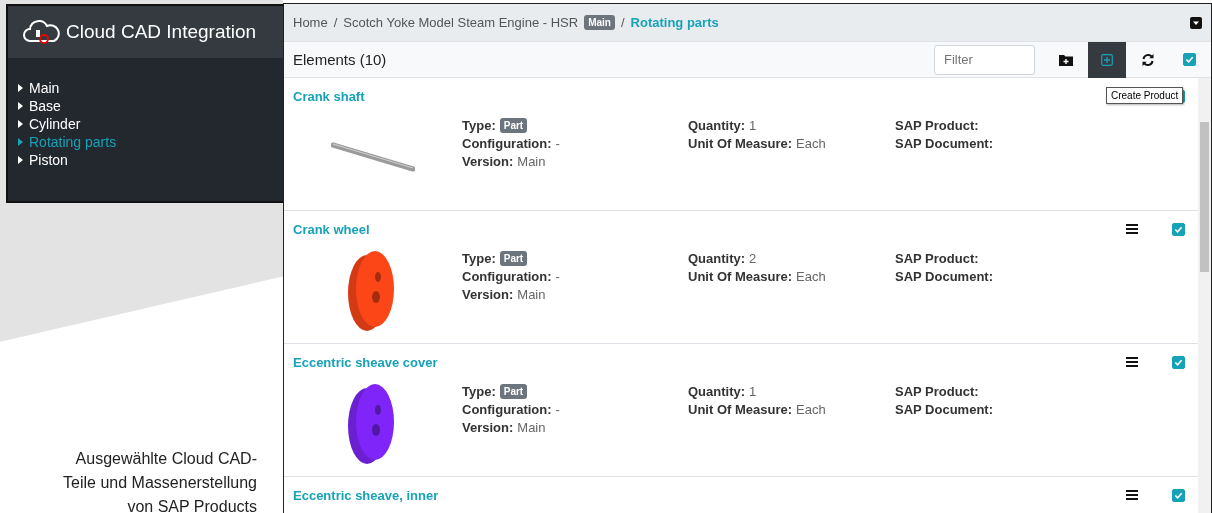 This screenshot has width=1212, height=513. I want to click on refresh-icon, so click(1148, 59).